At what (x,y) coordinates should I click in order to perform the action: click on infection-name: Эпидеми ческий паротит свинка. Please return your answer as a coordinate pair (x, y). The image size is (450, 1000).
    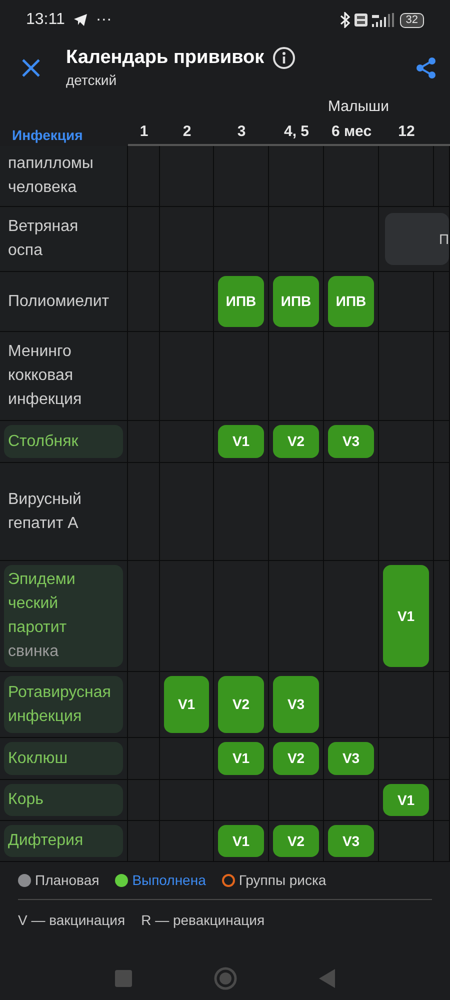
    Looking at the image, I should click on (41, 616).